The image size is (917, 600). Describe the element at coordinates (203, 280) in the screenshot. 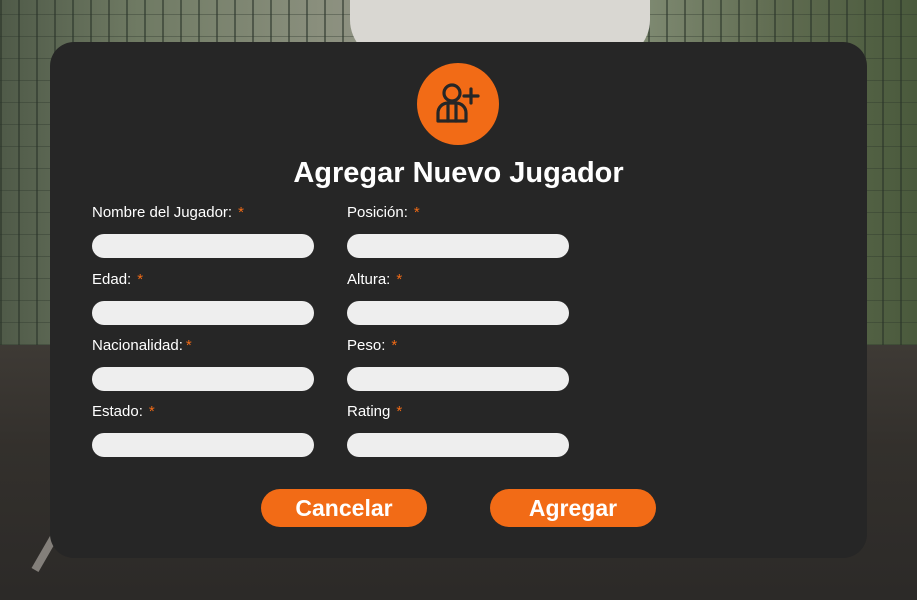

I see `age-label: Edad: *` at that location.